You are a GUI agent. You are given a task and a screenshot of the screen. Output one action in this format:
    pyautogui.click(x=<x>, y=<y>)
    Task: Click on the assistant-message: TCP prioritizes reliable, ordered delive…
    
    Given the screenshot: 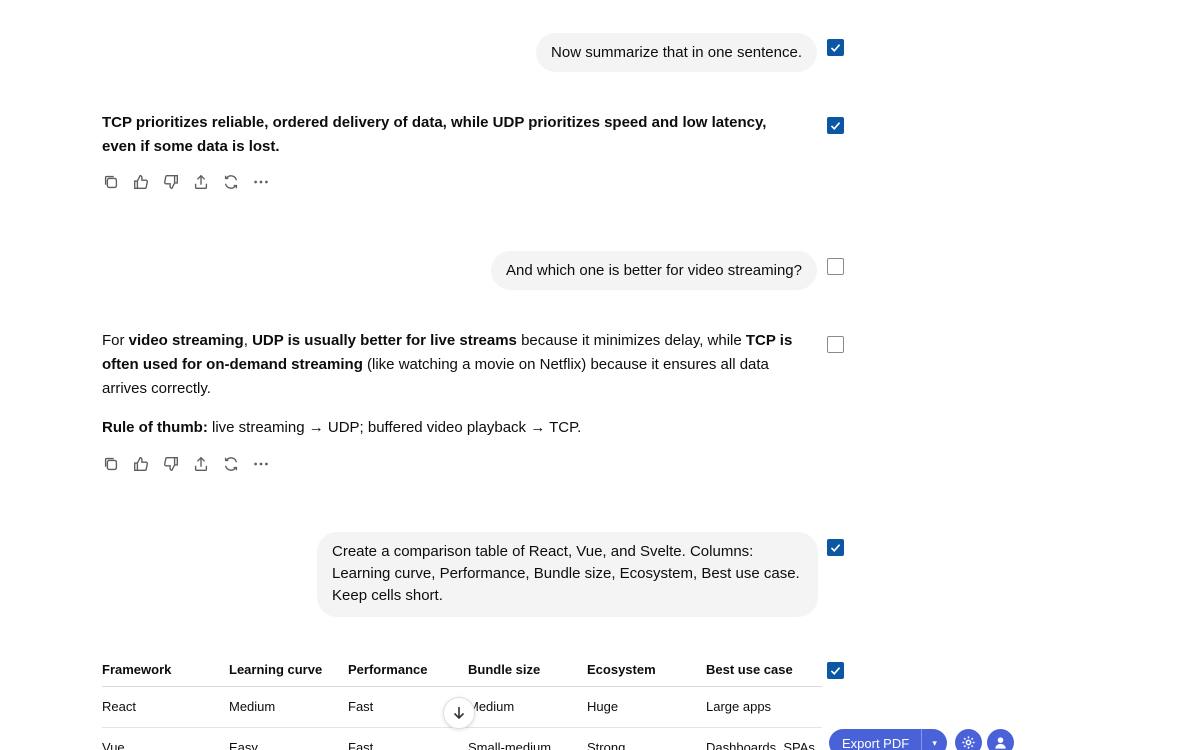 What is the action you would take?
    pyautogui.click(x=452, y=135)
    